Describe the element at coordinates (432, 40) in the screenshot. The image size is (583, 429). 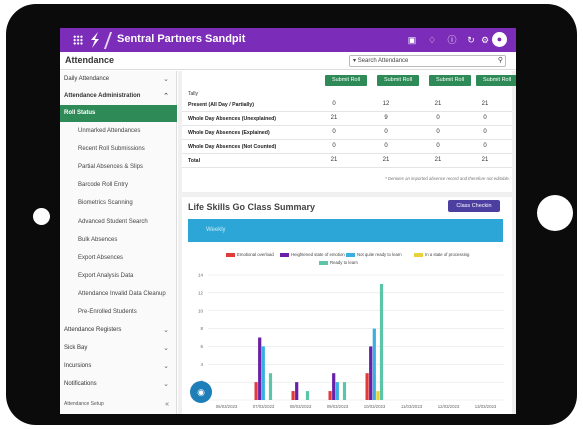
I see `bell-icon: ♢` at that location.